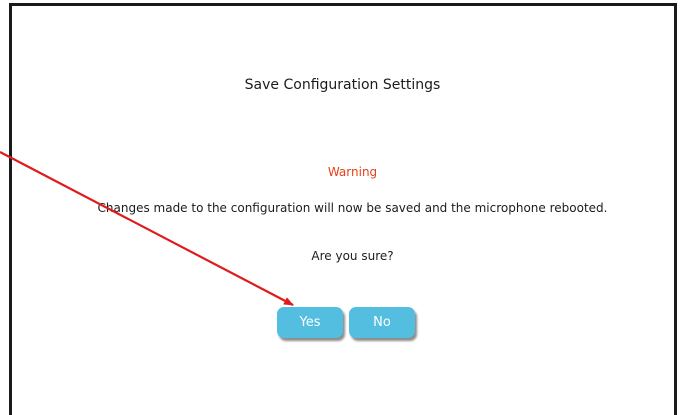 The width and height of the screenshot is (685, 415). What do you see at coordinates (382, 322) in the screenshot?
I see `no-button: No` at bounding box center [382, 322].